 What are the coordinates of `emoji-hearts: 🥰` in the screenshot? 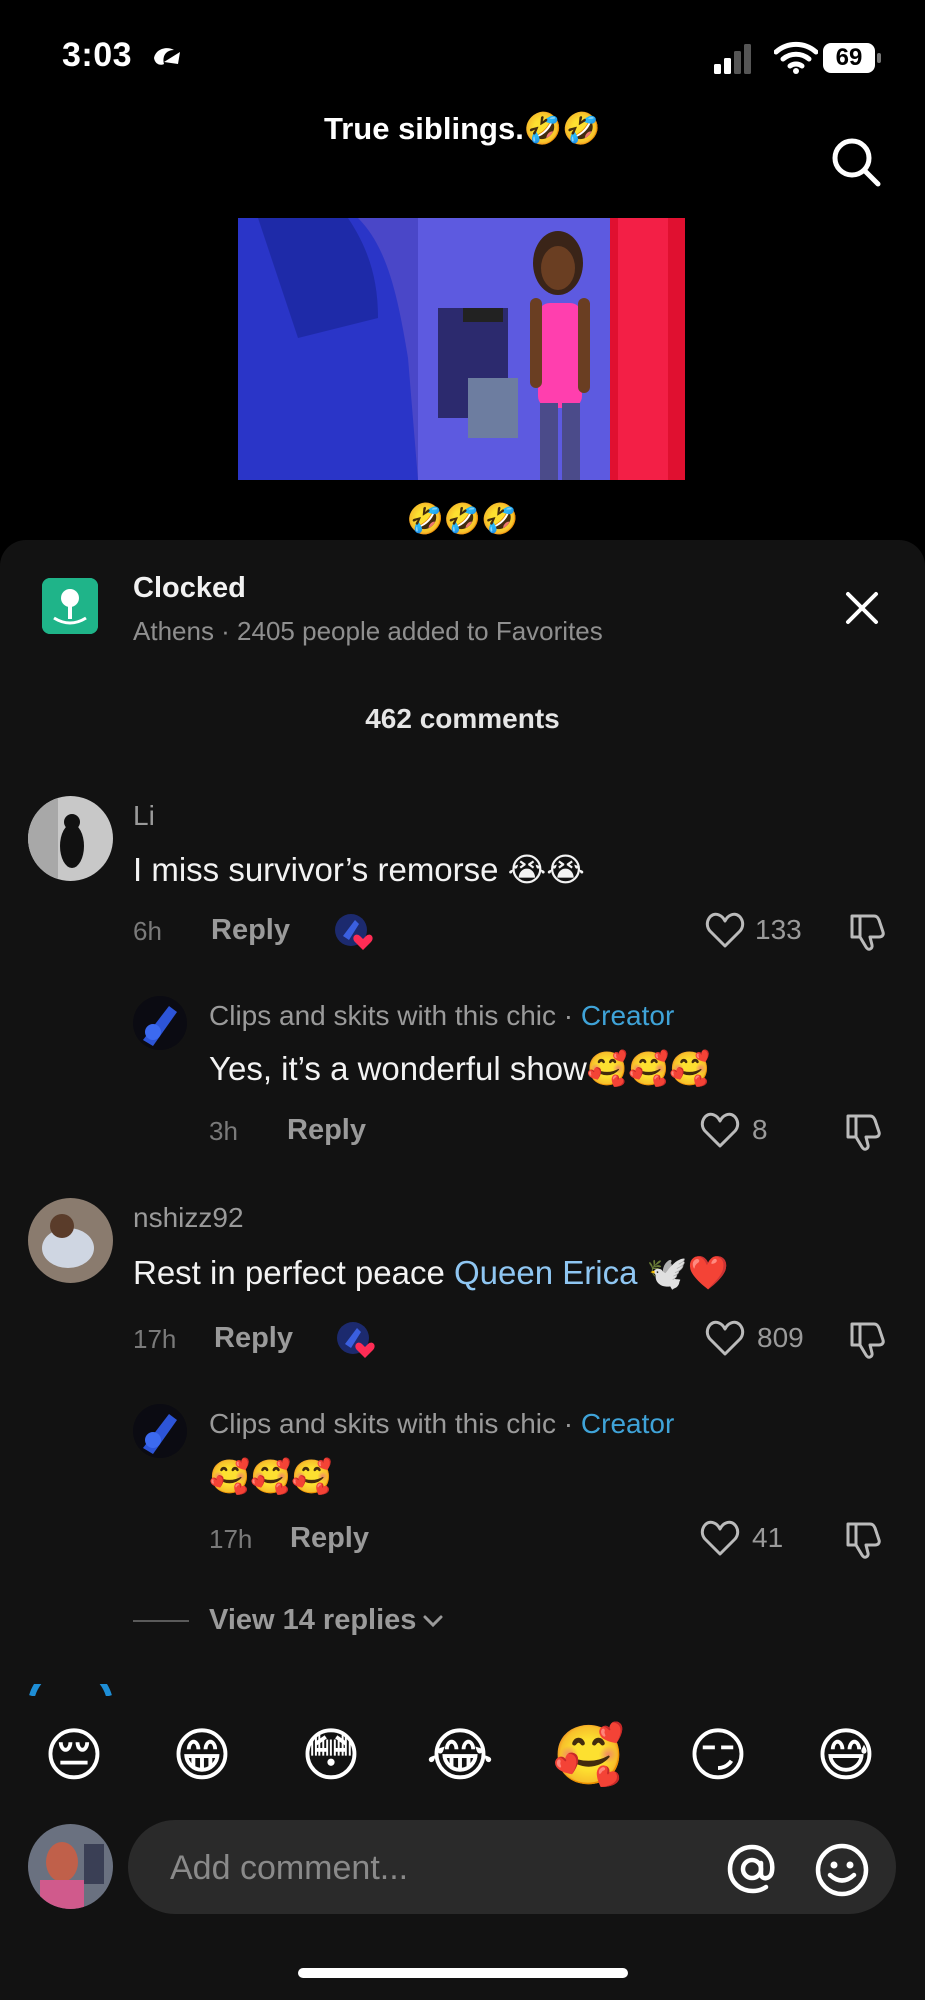 It's located at (589, 1756).